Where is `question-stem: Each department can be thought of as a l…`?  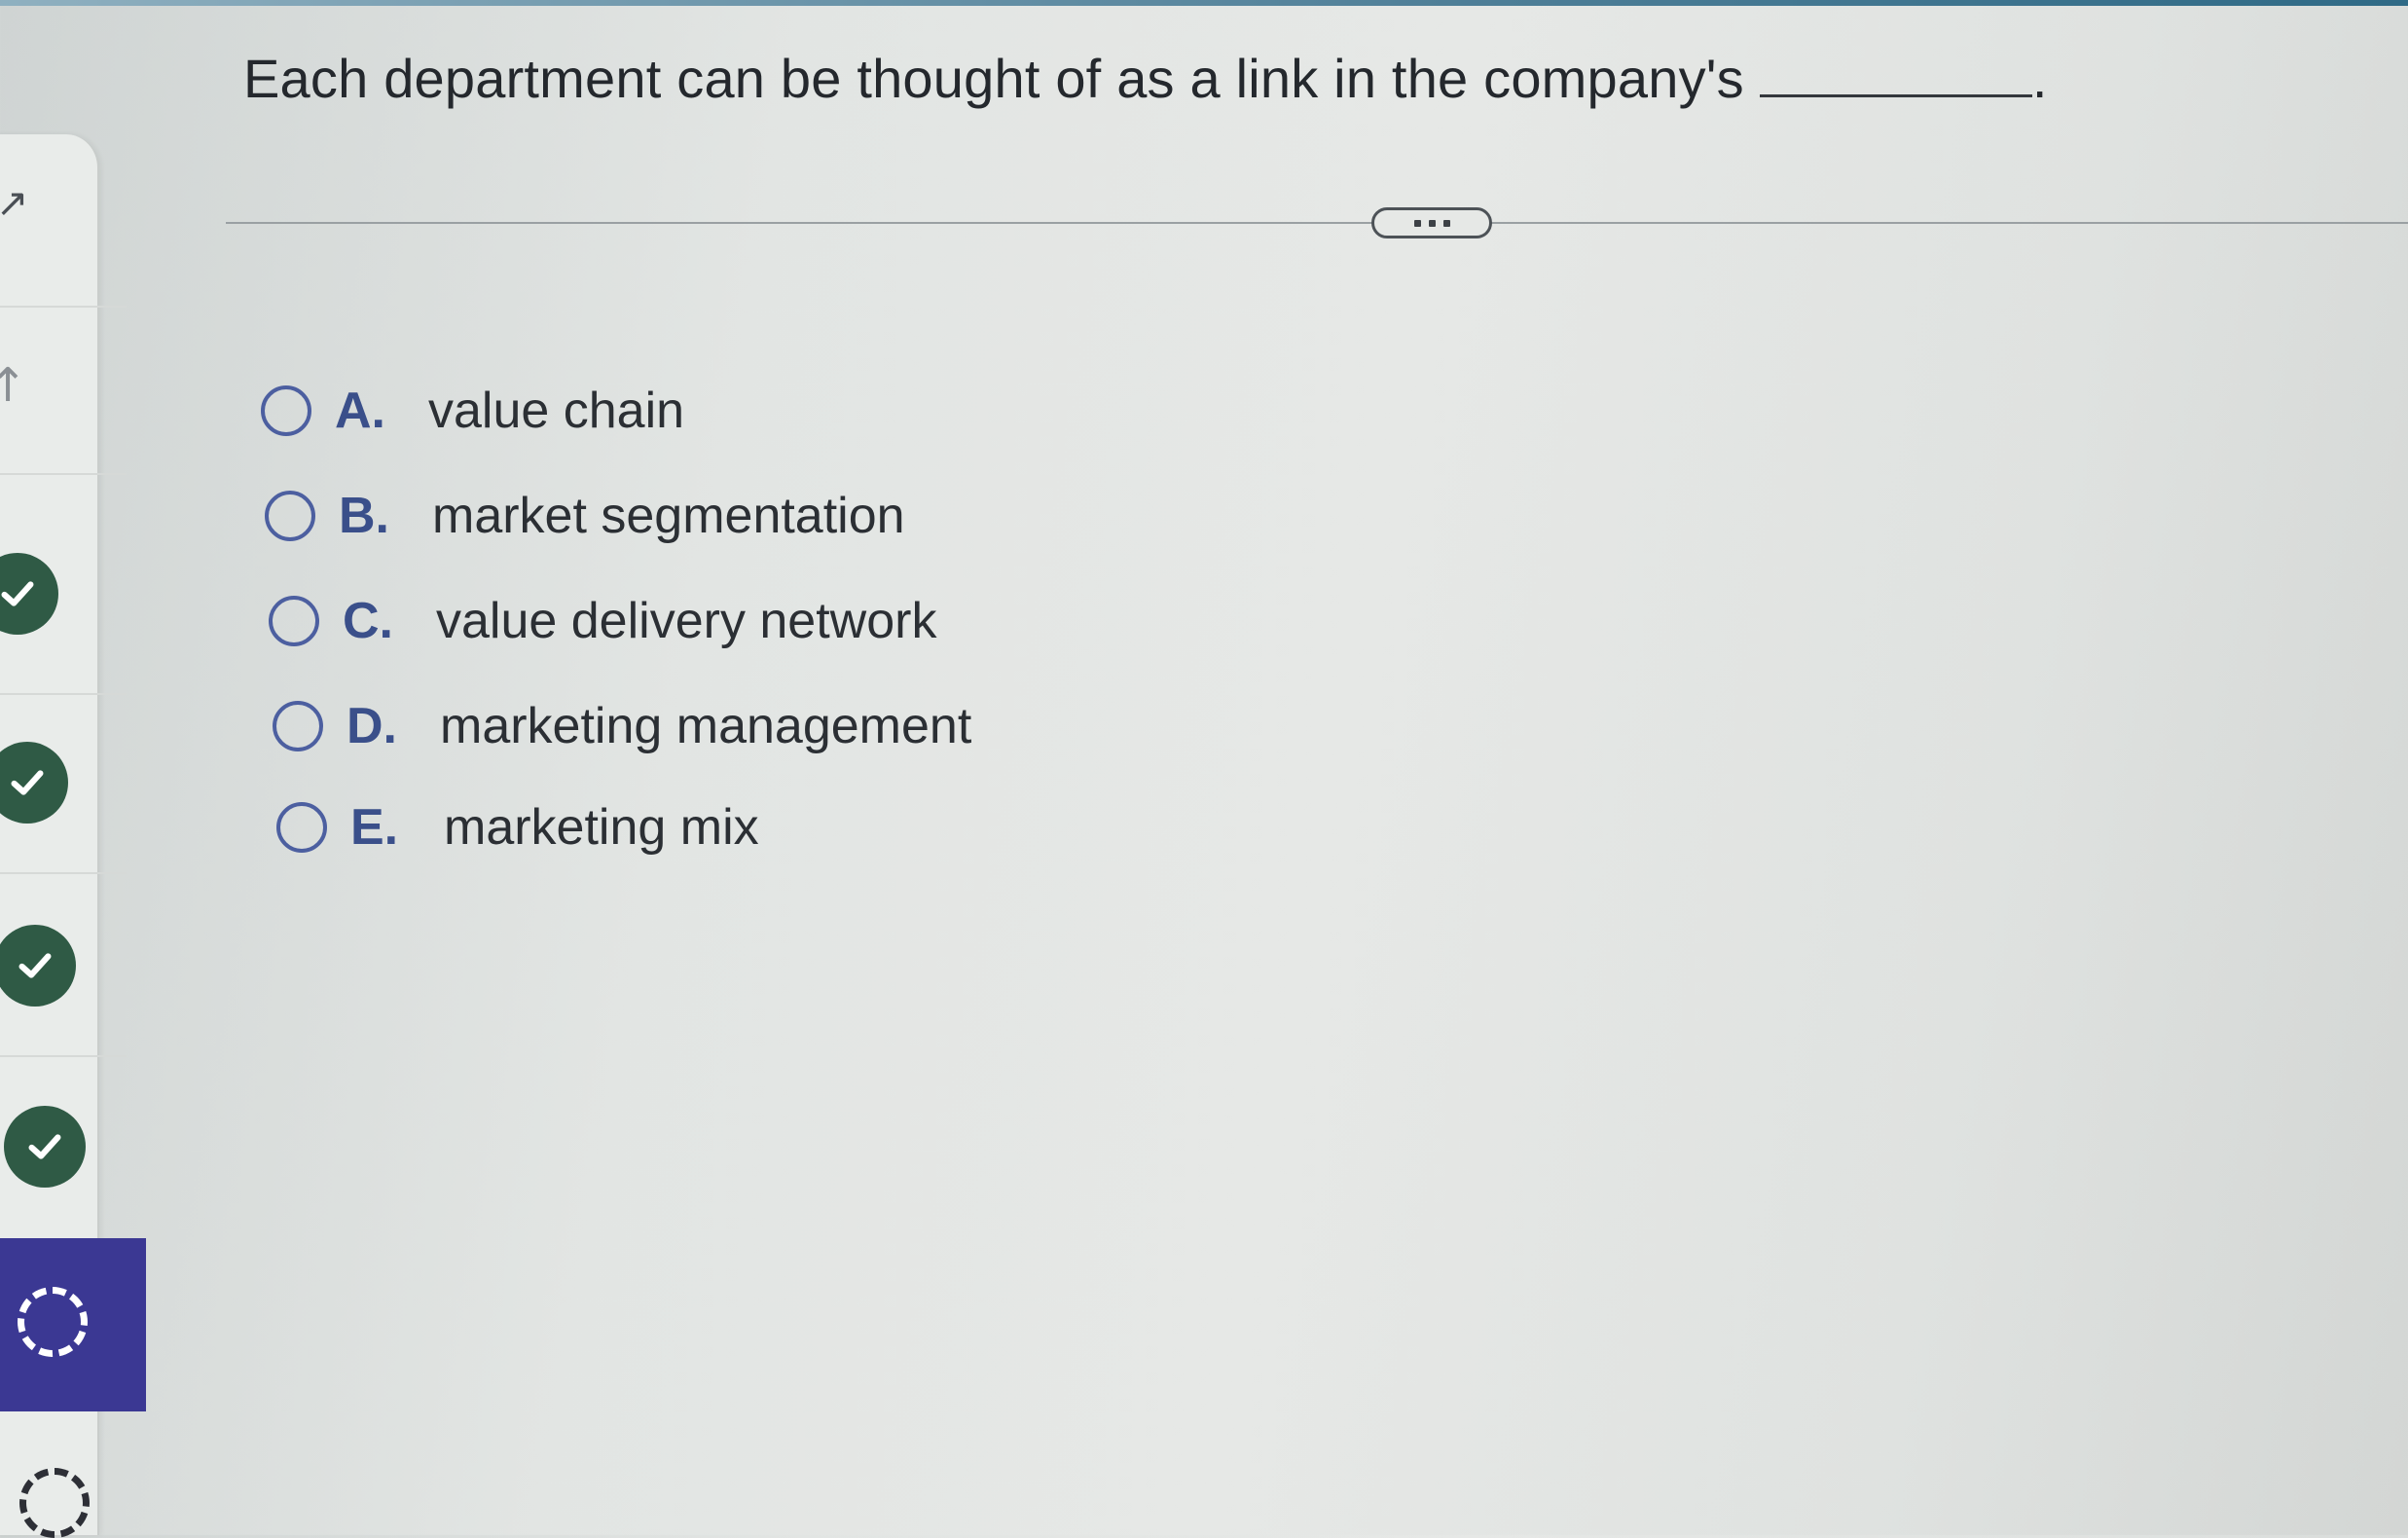
question-stem: Each department can be thought of as a l… is located at coordinates (994, 79).